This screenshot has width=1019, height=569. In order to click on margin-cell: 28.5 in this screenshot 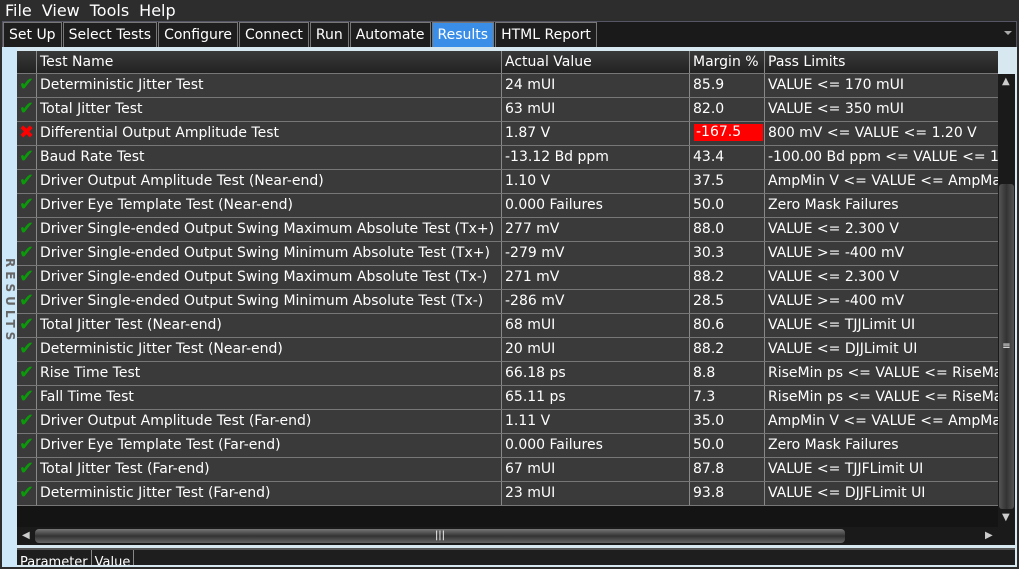, I will do `click(727, 301)`.